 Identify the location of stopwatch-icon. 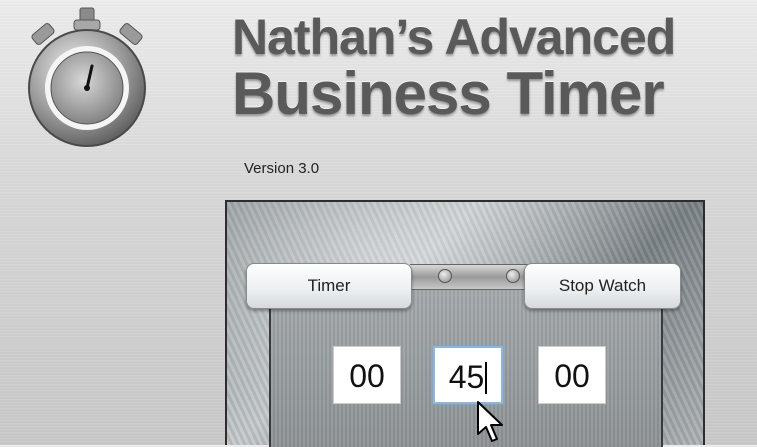
(87, 77).